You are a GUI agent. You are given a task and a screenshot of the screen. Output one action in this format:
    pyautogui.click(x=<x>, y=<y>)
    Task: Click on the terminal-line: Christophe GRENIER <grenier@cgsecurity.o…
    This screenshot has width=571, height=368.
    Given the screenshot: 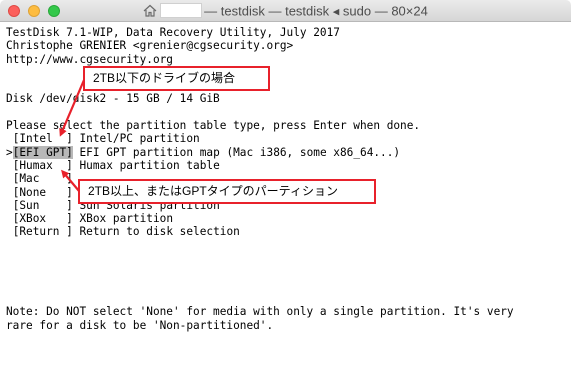 What is the action you would take?
    pyautogui.click(x=150, y=46)
    